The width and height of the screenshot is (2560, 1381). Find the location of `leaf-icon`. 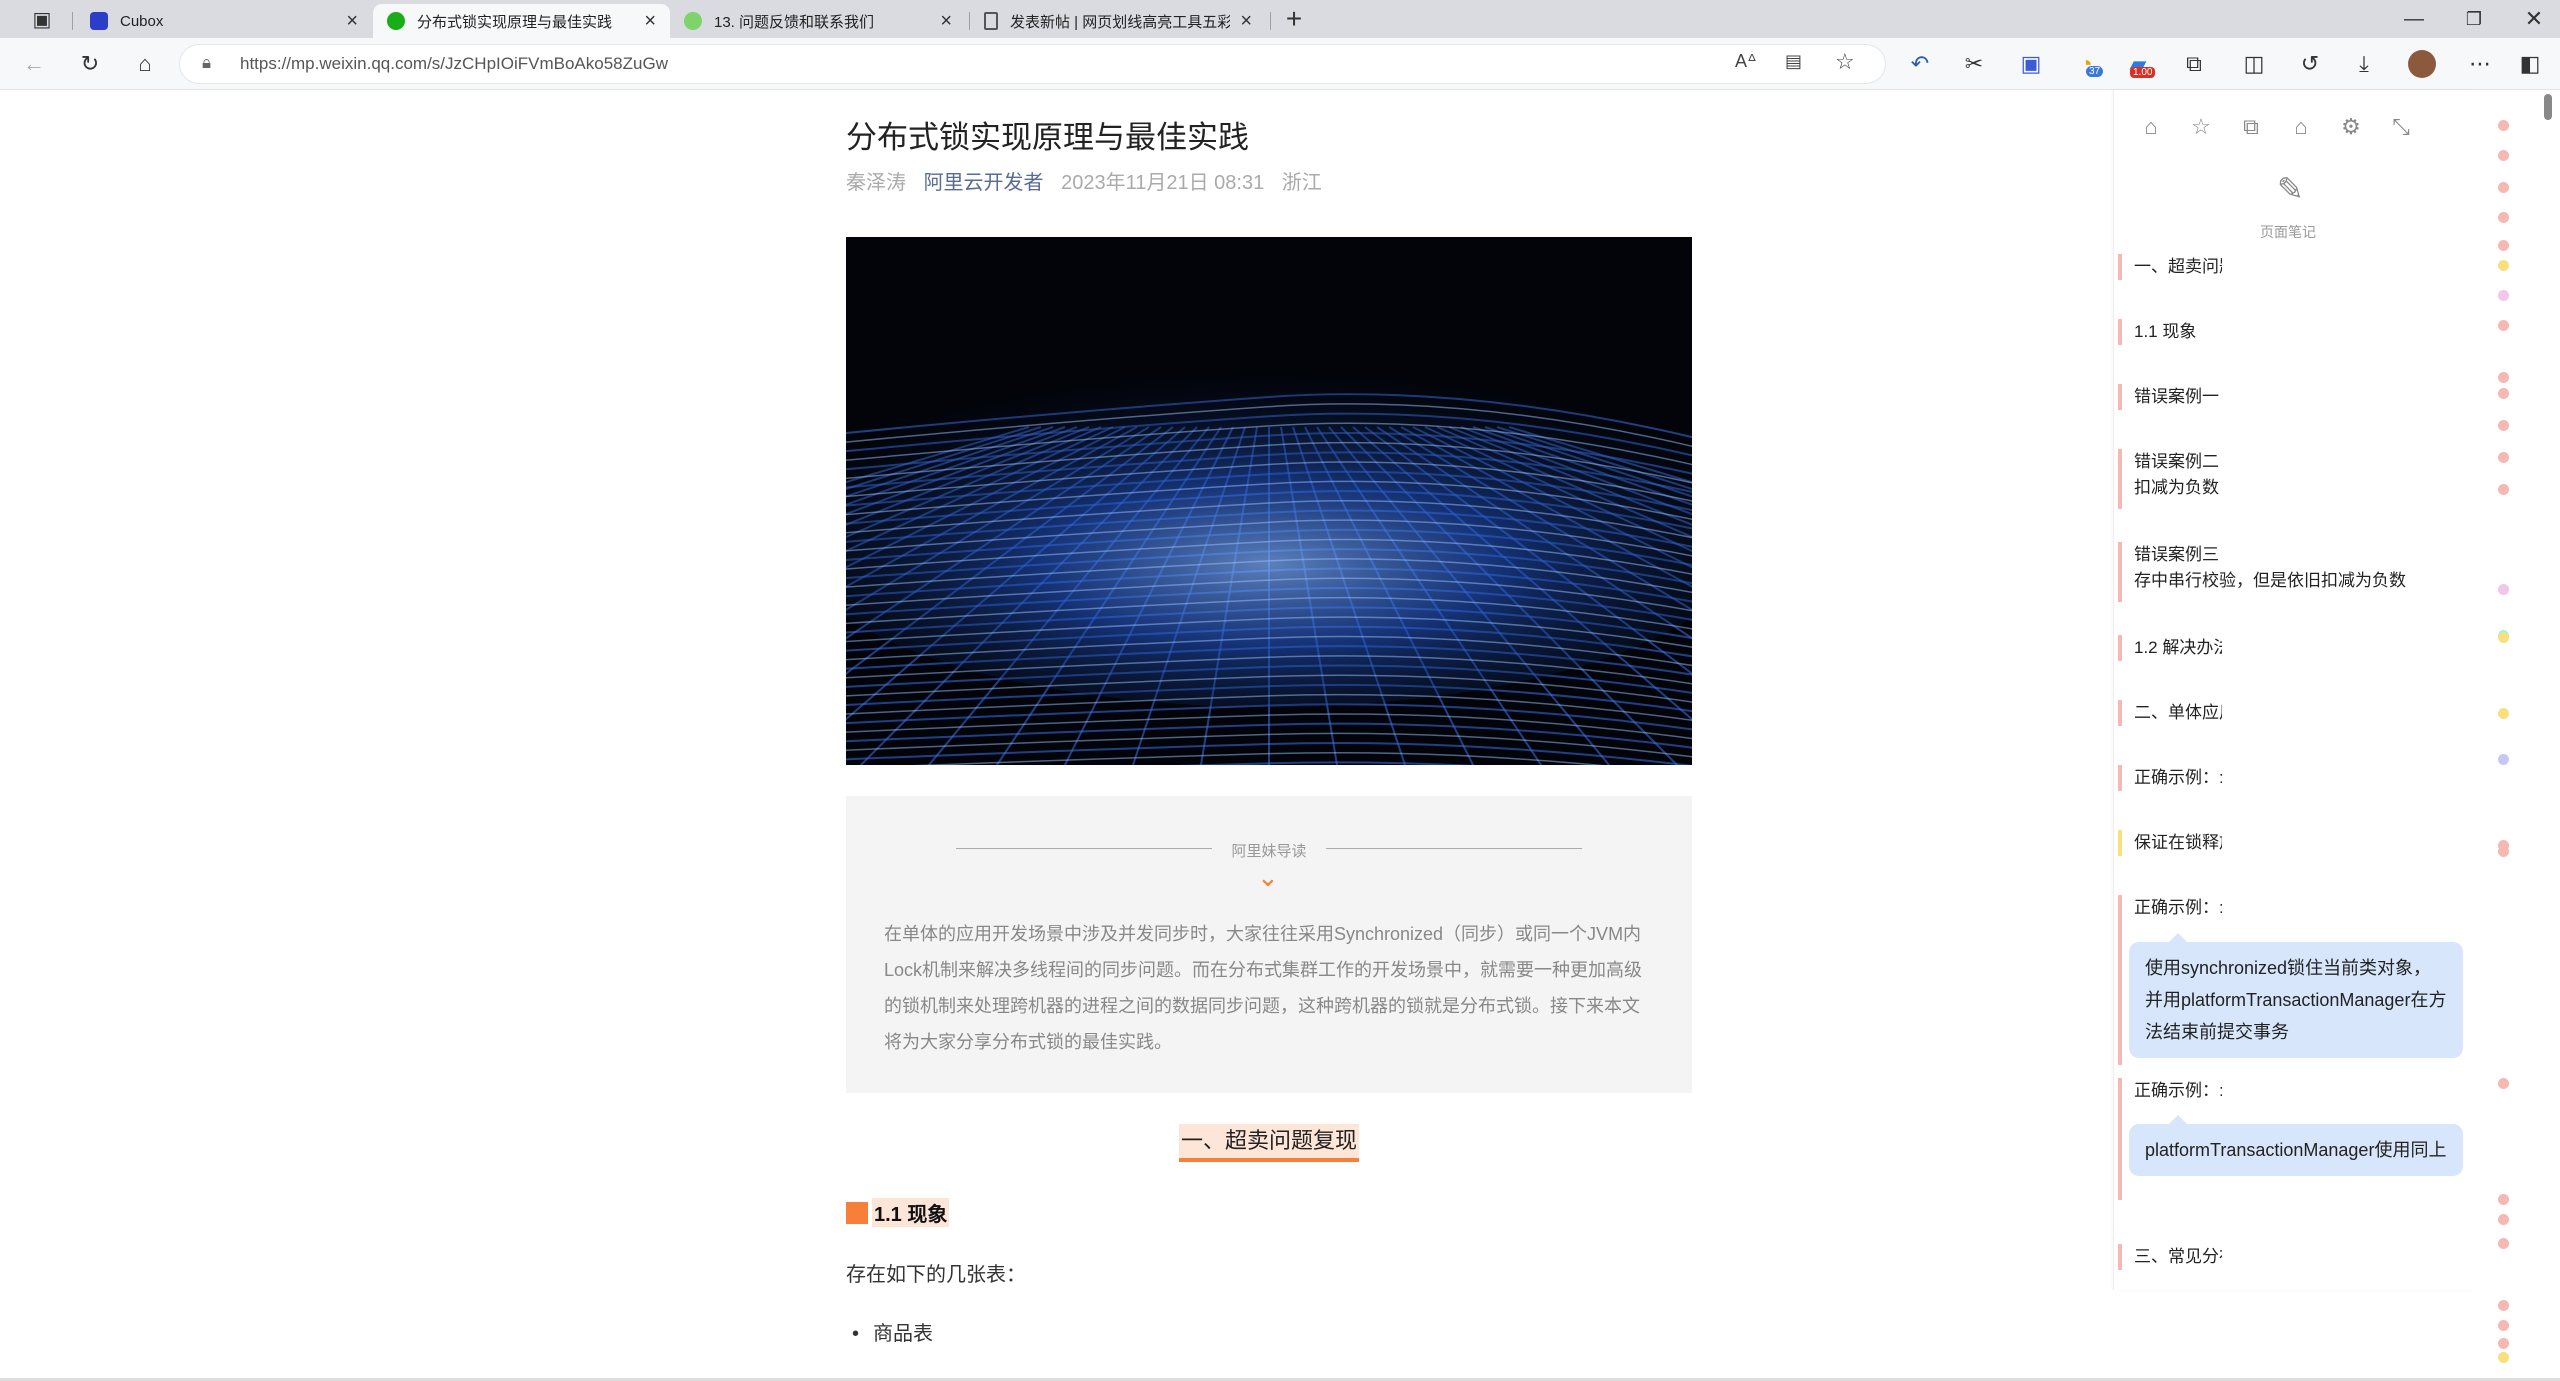

leaf-icon is located at coordinates (693, 21).